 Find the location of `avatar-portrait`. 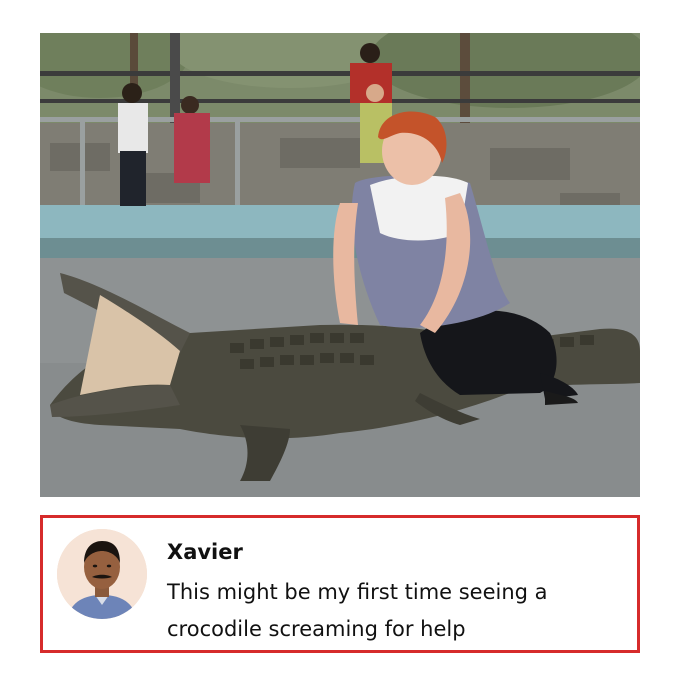

avatar-portrait is located at coordinates (102, 574).